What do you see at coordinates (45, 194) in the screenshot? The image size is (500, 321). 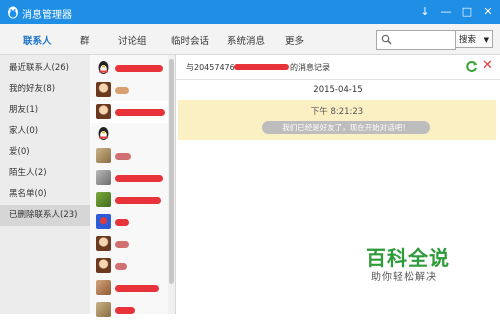 I see `category-blacklist: 黑名单(0)` at bounding box center [45, 194].